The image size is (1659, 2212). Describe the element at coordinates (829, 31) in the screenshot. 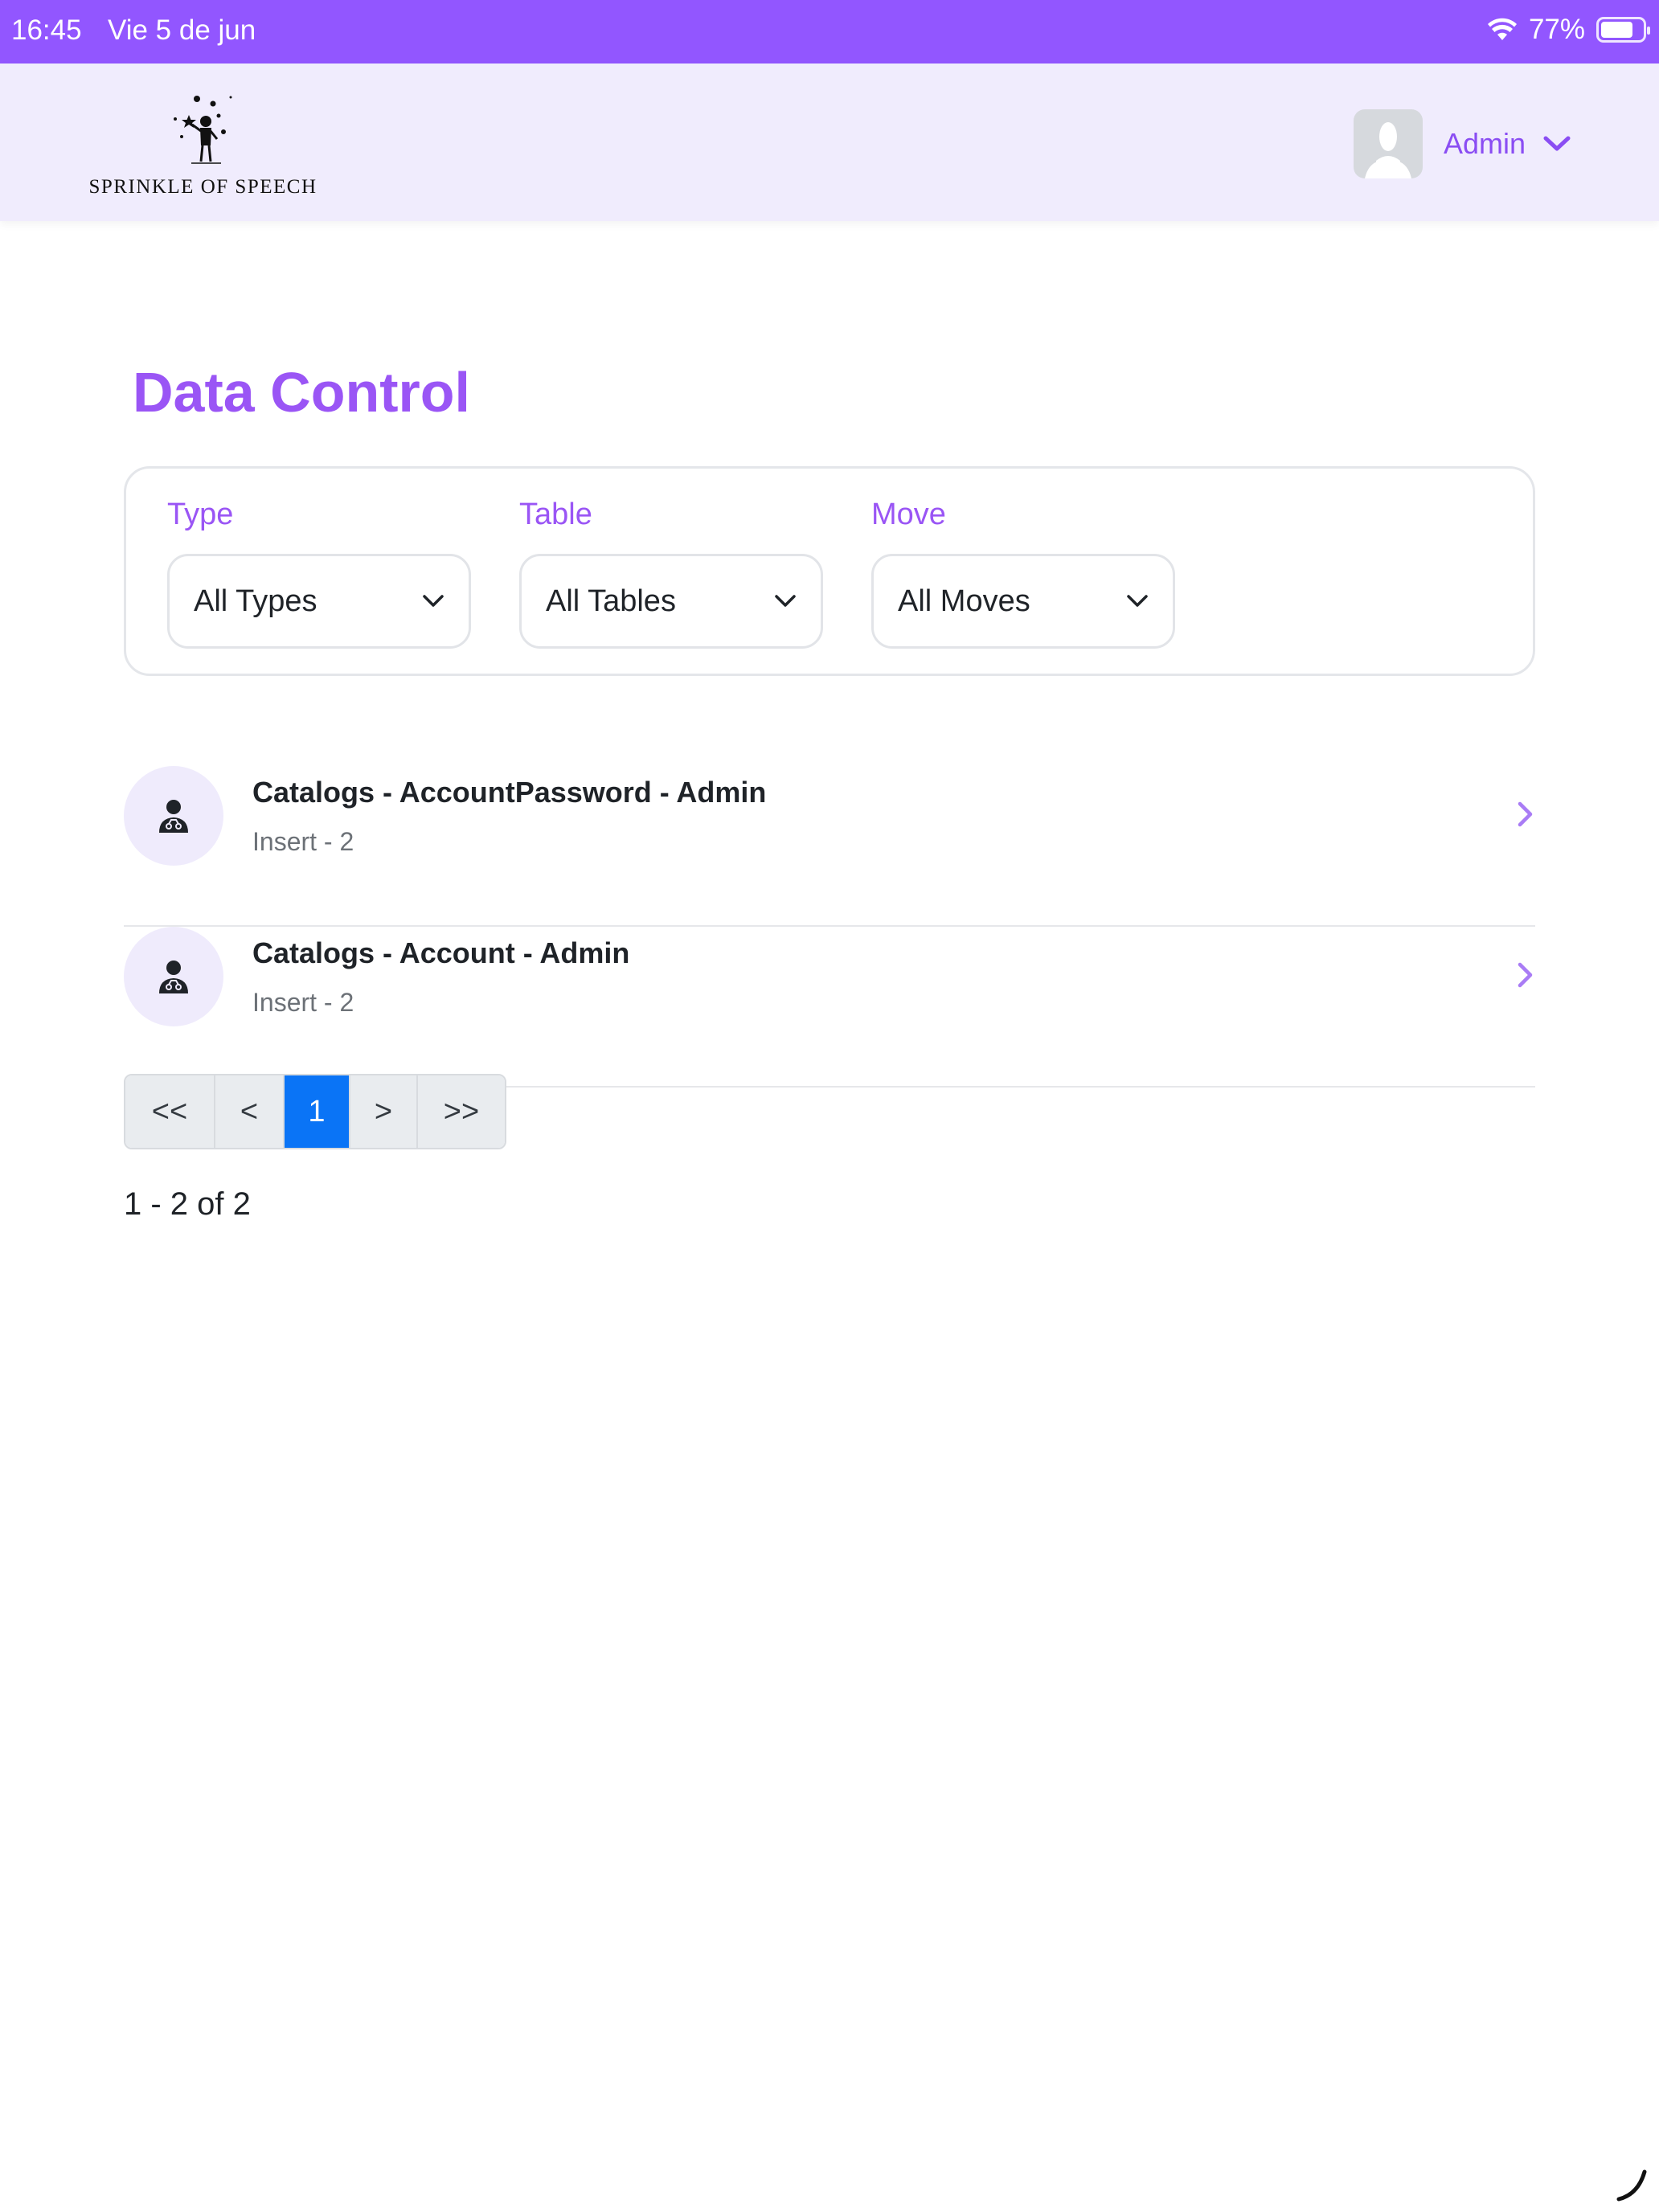

I see `status-bar: 16:45 Vie 5 de jun 77%` at that location.